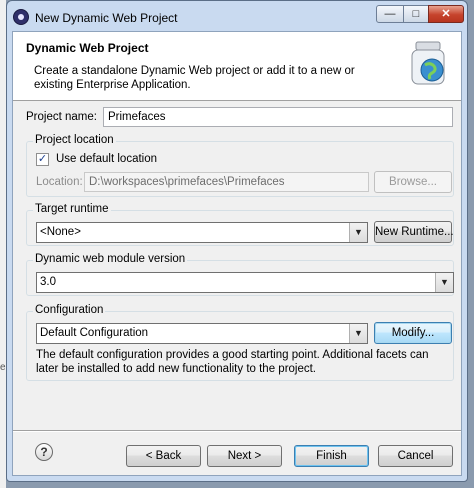  Describe the element at coordinates (44, 452) in the screenshot. I see `help-icon: ?` at that location.